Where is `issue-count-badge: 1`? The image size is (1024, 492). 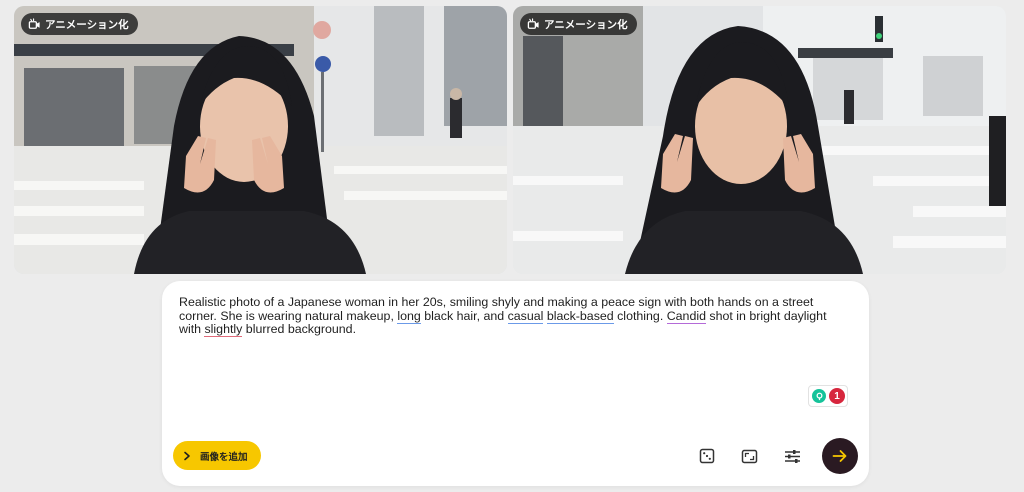
issue-count-badge: 1 is located at coordinates (837, 396).